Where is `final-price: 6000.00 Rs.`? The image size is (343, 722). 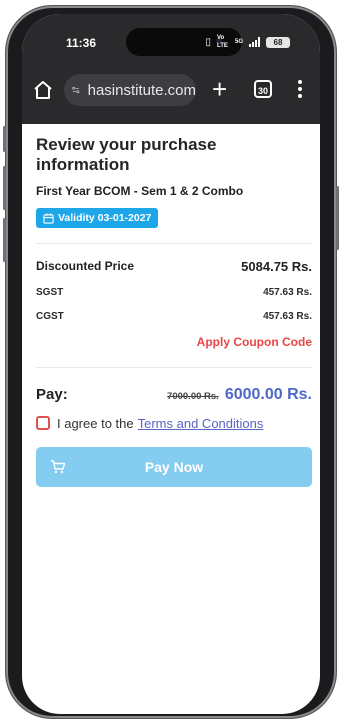
final-price: 6000.00 Rs. is located at coordinates (268, 394).